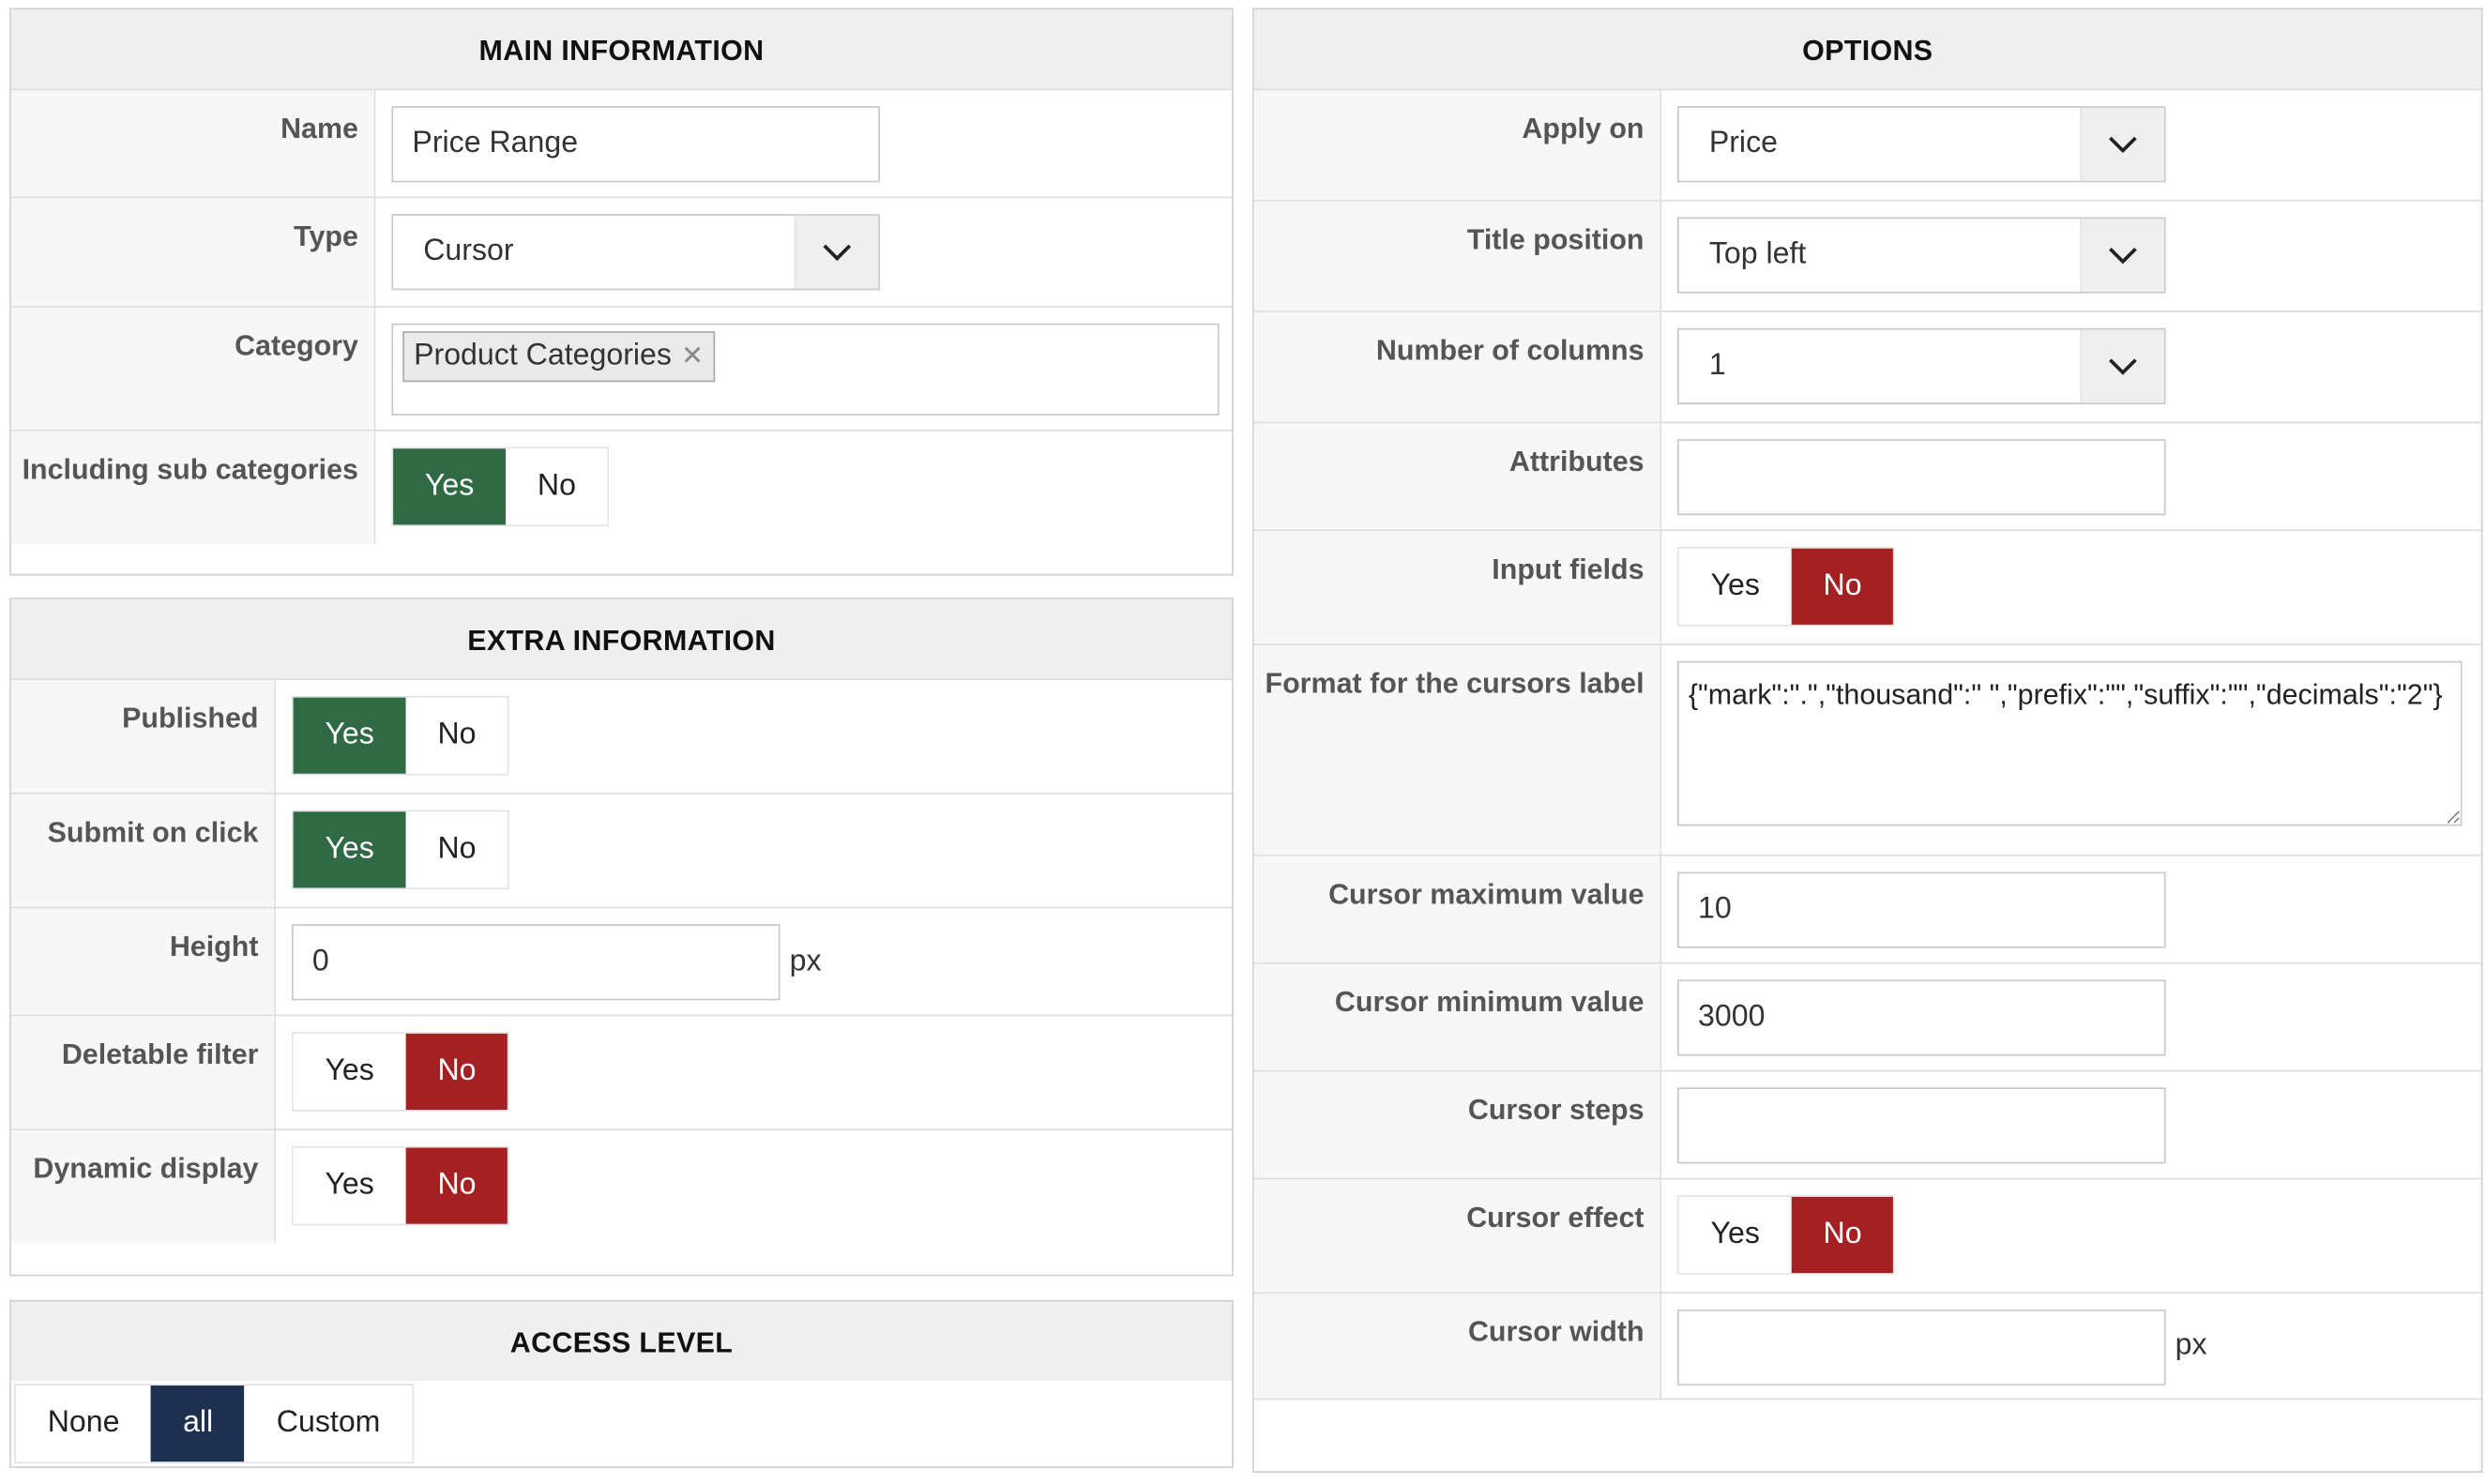  What do you see at coordinates (1717, 365) in the screenshot?
I see `columns-value: 1` at bounding box center [1717, 365].